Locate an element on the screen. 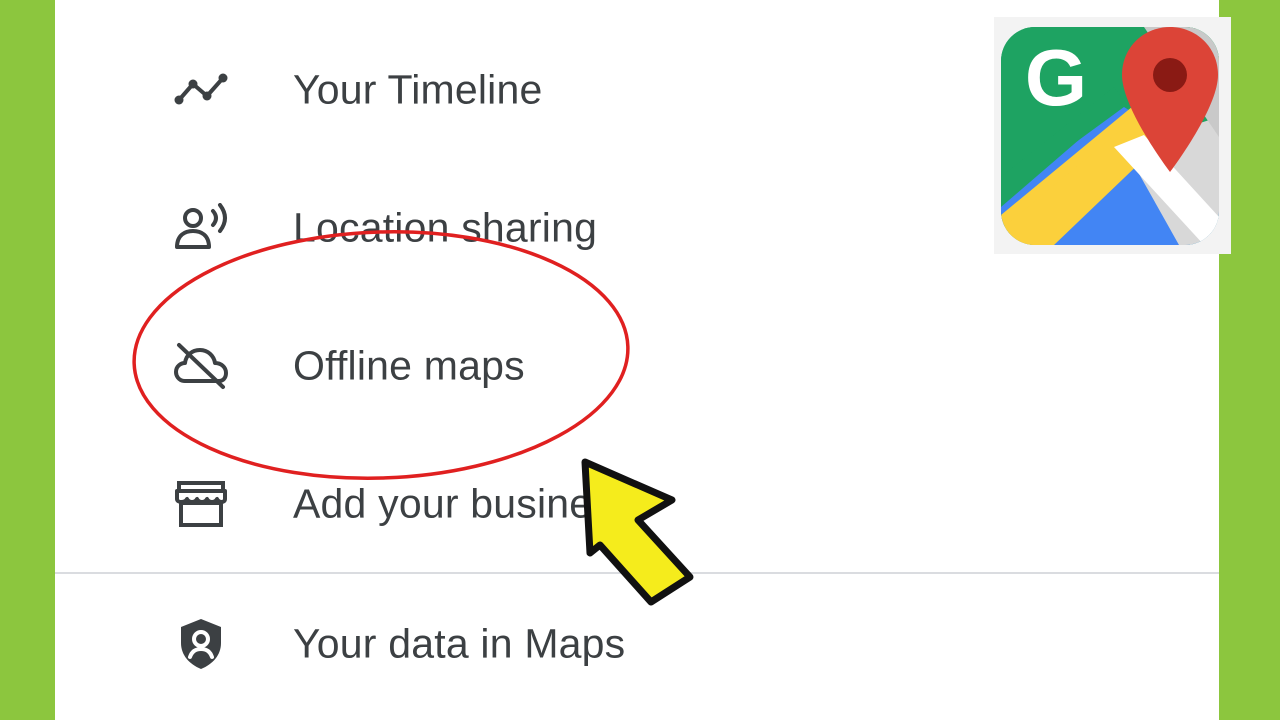 Image resolution: width=1280 pixels, height=720 pixels. menu-item-label: Add your business is located at coordinates (463, 503).